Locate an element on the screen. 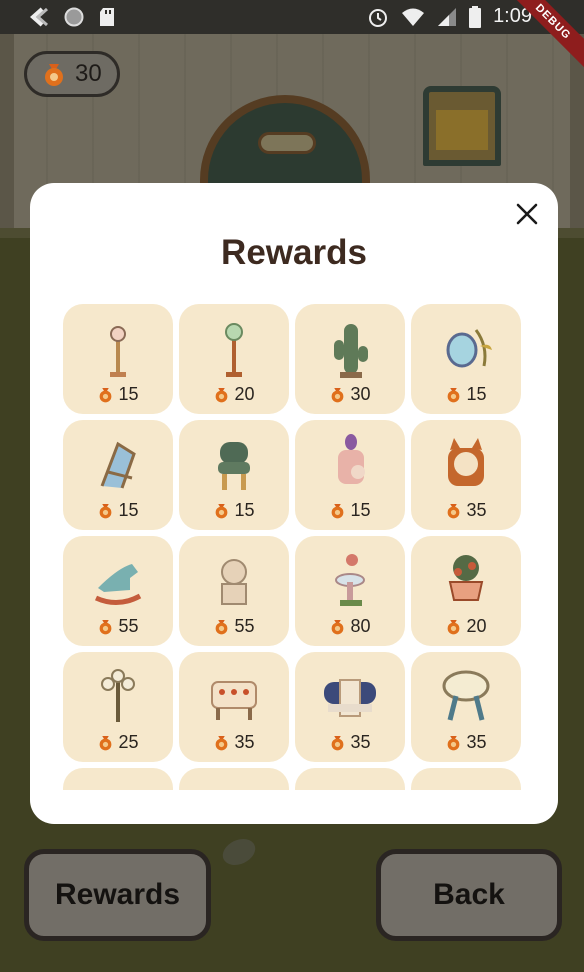 The image size is (584, 972). round-table-icon is located at coordinates (466, 695).